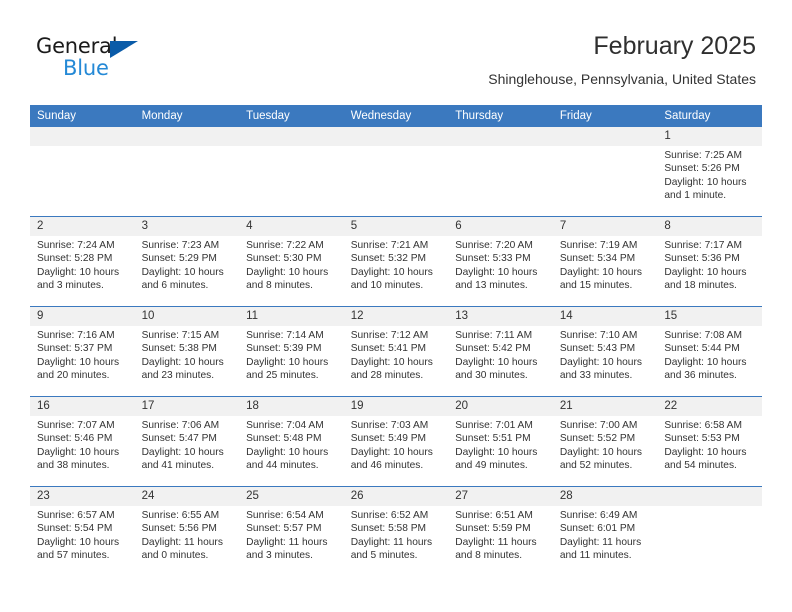  What do you see at coordinates (78, 368) in the screenshot?
I see `daylight-text: Daylight: 10 hours and 20 minutes.` at bounding box center [78, 368].